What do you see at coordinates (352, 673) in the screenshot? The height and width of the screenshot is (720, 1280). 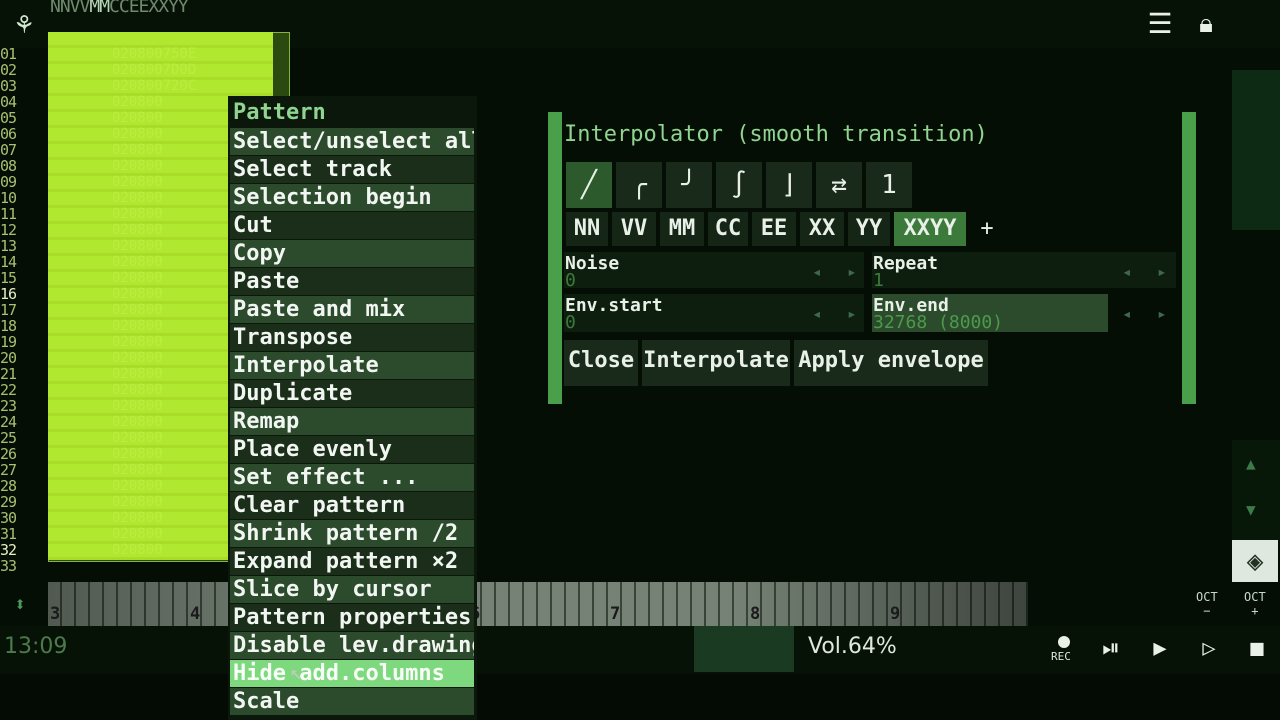 I see `context-menu-item: Hide add.columns` at bounding box center [352, 673].